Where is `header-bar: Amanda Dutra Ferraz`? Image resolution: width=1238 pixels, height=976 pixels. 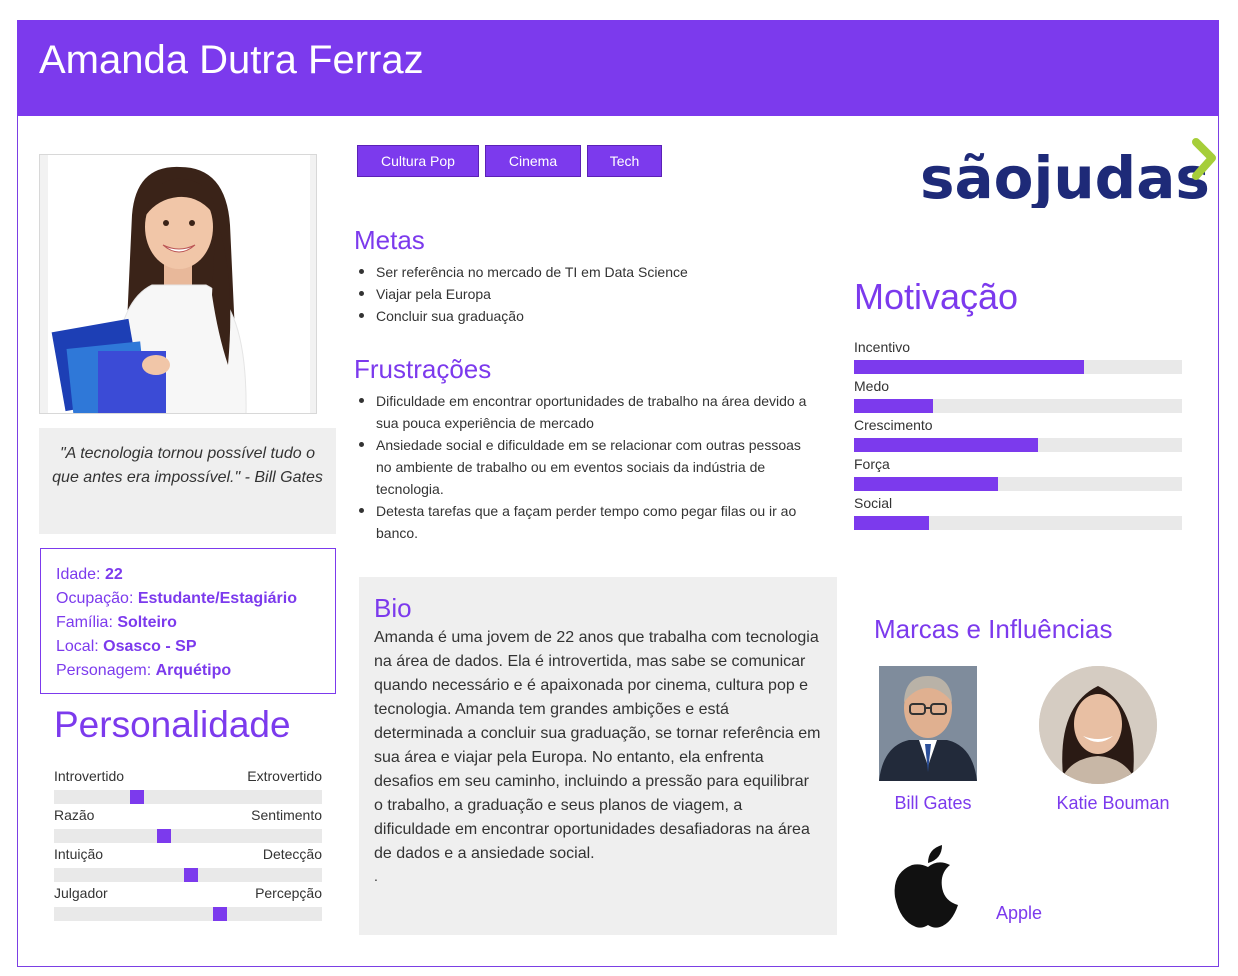 header-bar: Amanda Dutra Ferraz is located at coordinates (618, 68).